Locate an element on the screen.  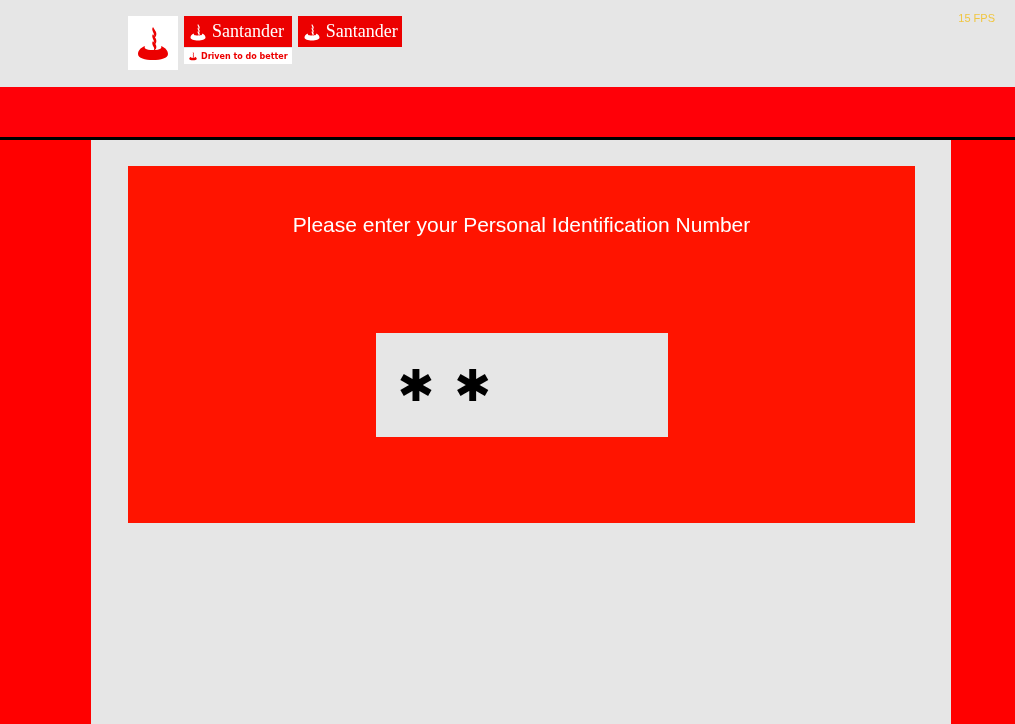
flame-icon is located at coordinates (193, 56).